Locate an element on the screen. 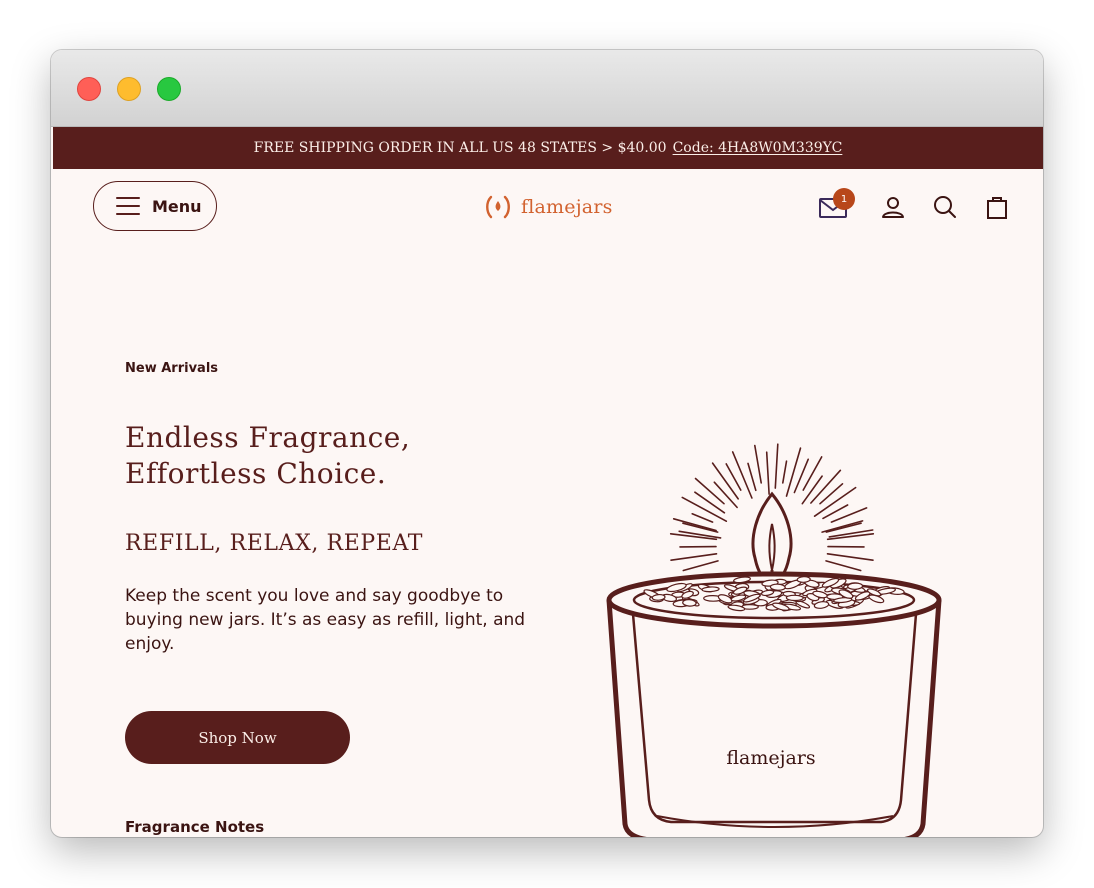 The width and height of the screenshot is (1094, 888). cart-button is located at coordinates (997, 207).